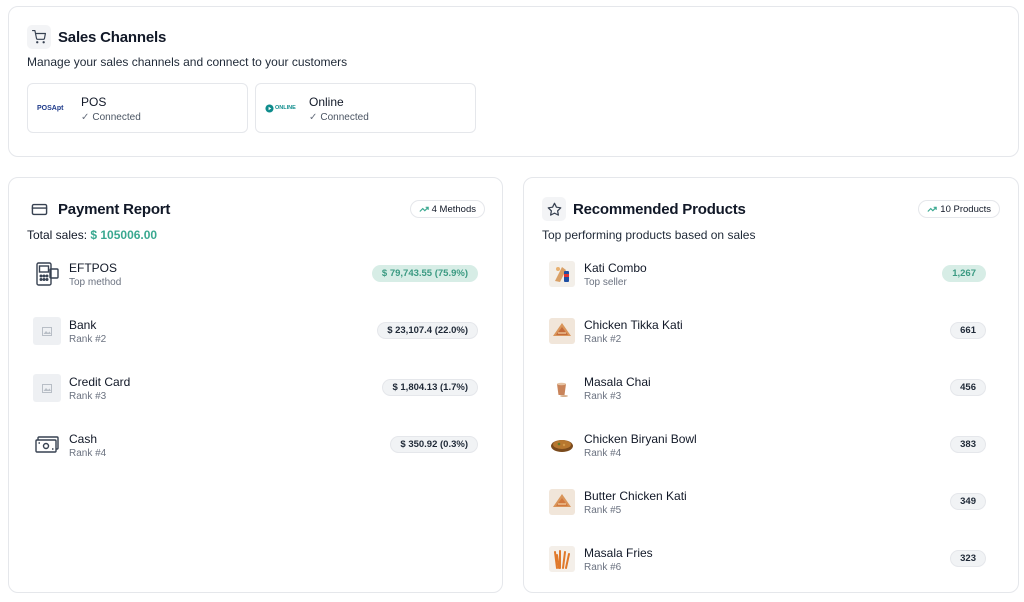  What do you see at coordinates (93, 268) in the screenshot?
I see `payment-method-name: EFTPOS` at bounding box center [93, 268].